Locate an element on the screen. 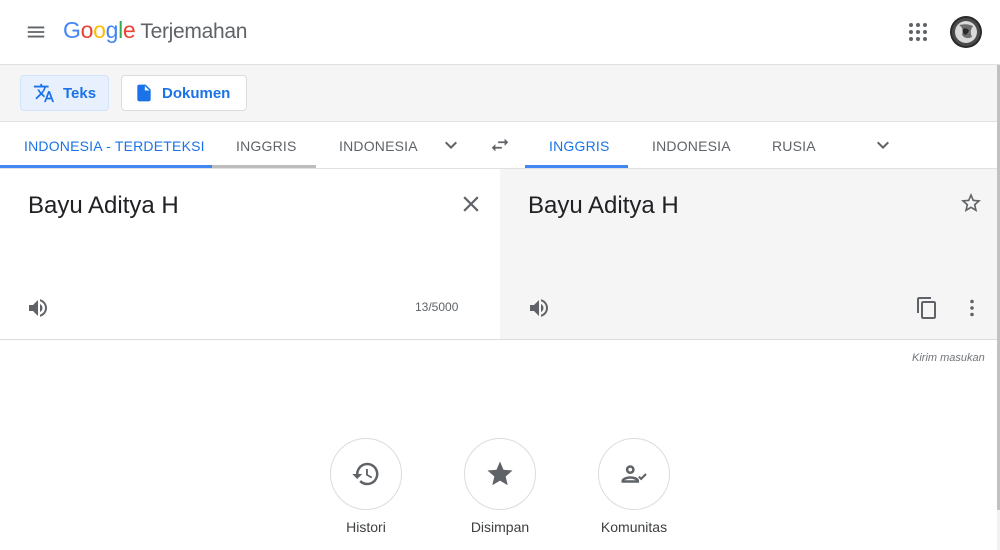 This screenshot has height=550, width=1000. document-icon is located at coordinates (144, 93).